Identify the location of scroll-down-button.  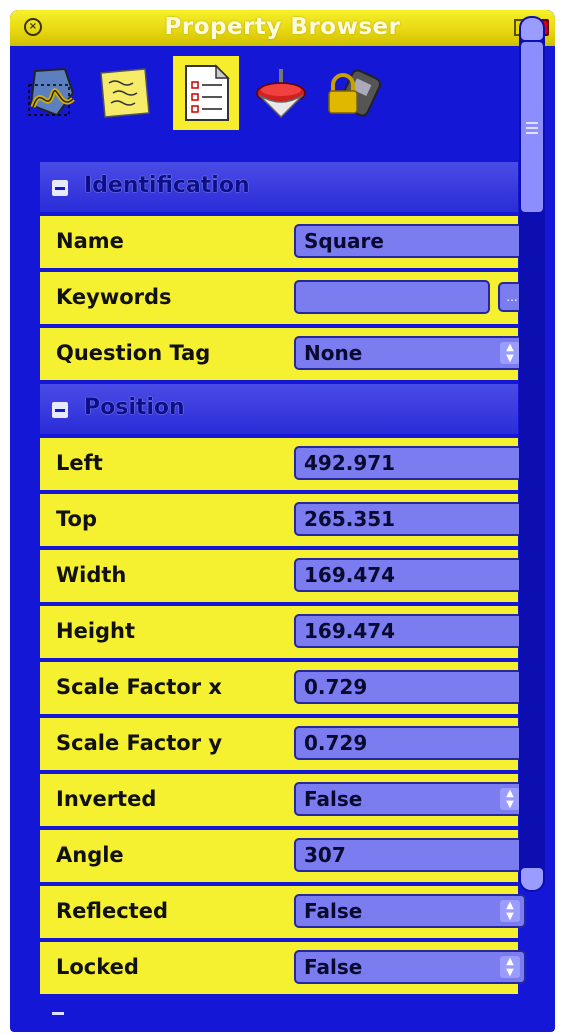
(532, 879).